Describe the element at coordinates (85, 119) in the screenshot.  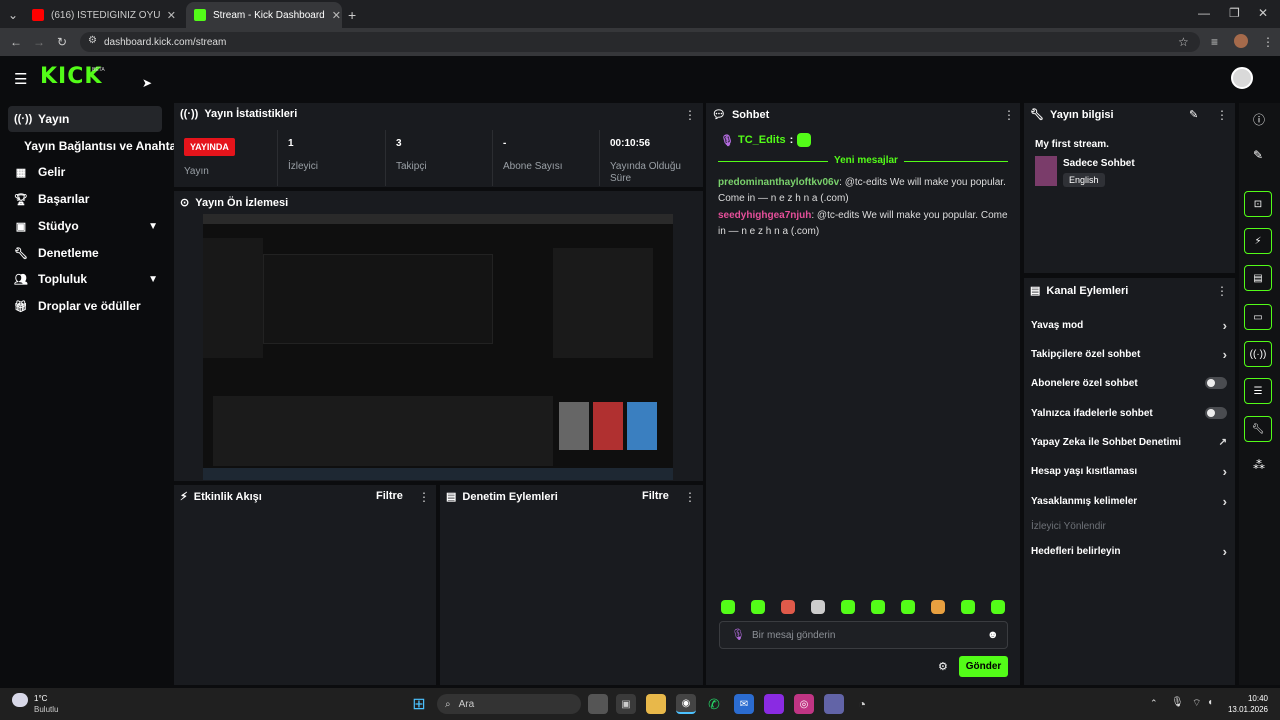
I see `sidebar-item-yayin: ((·)) Yayın` at that location.